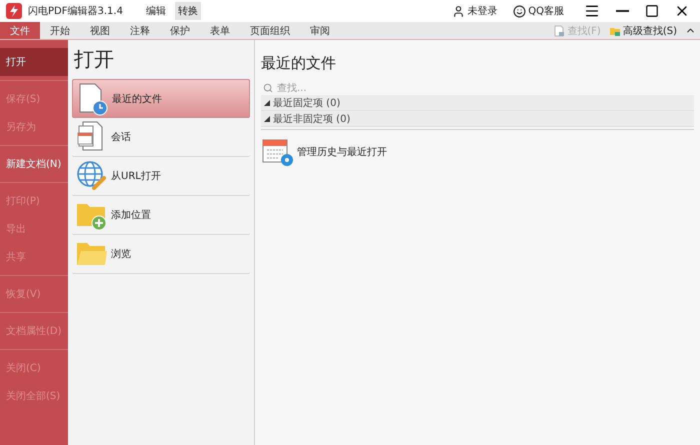  Describe the element at coordinates (187, 11) in the screenshot. I see `mode-tab: 转换` at that location.